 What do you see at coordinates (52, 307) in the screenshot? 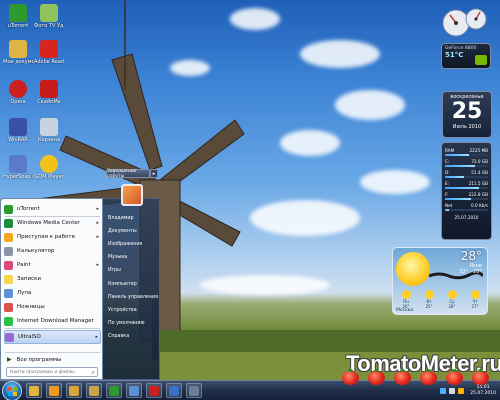
I see `program-item: Ножницы` at bounding box center [52, 307].